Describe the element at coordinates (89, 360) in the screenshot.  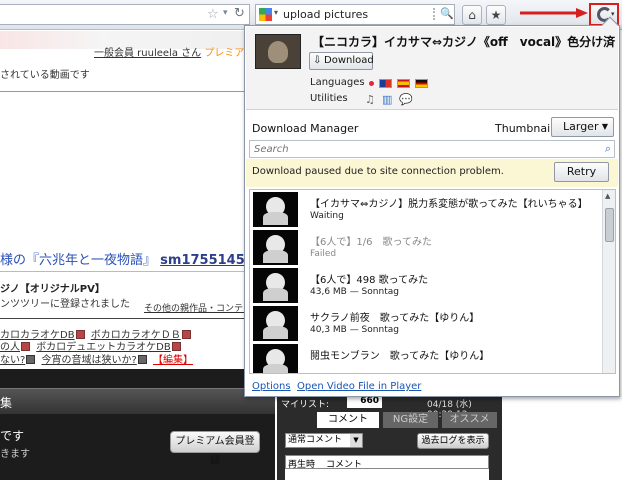
I see `tag-link: 今宵の音域は狭いか?` at that location.